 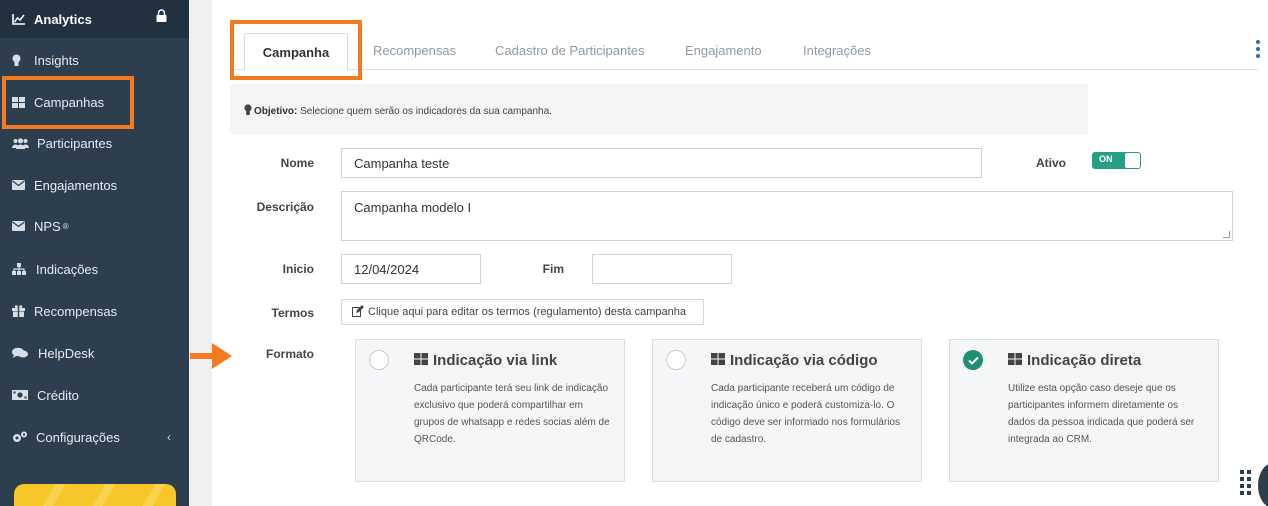 I want to click on sidebar-item-helpdesk: HelpDesk, so click(x=94, y=353).